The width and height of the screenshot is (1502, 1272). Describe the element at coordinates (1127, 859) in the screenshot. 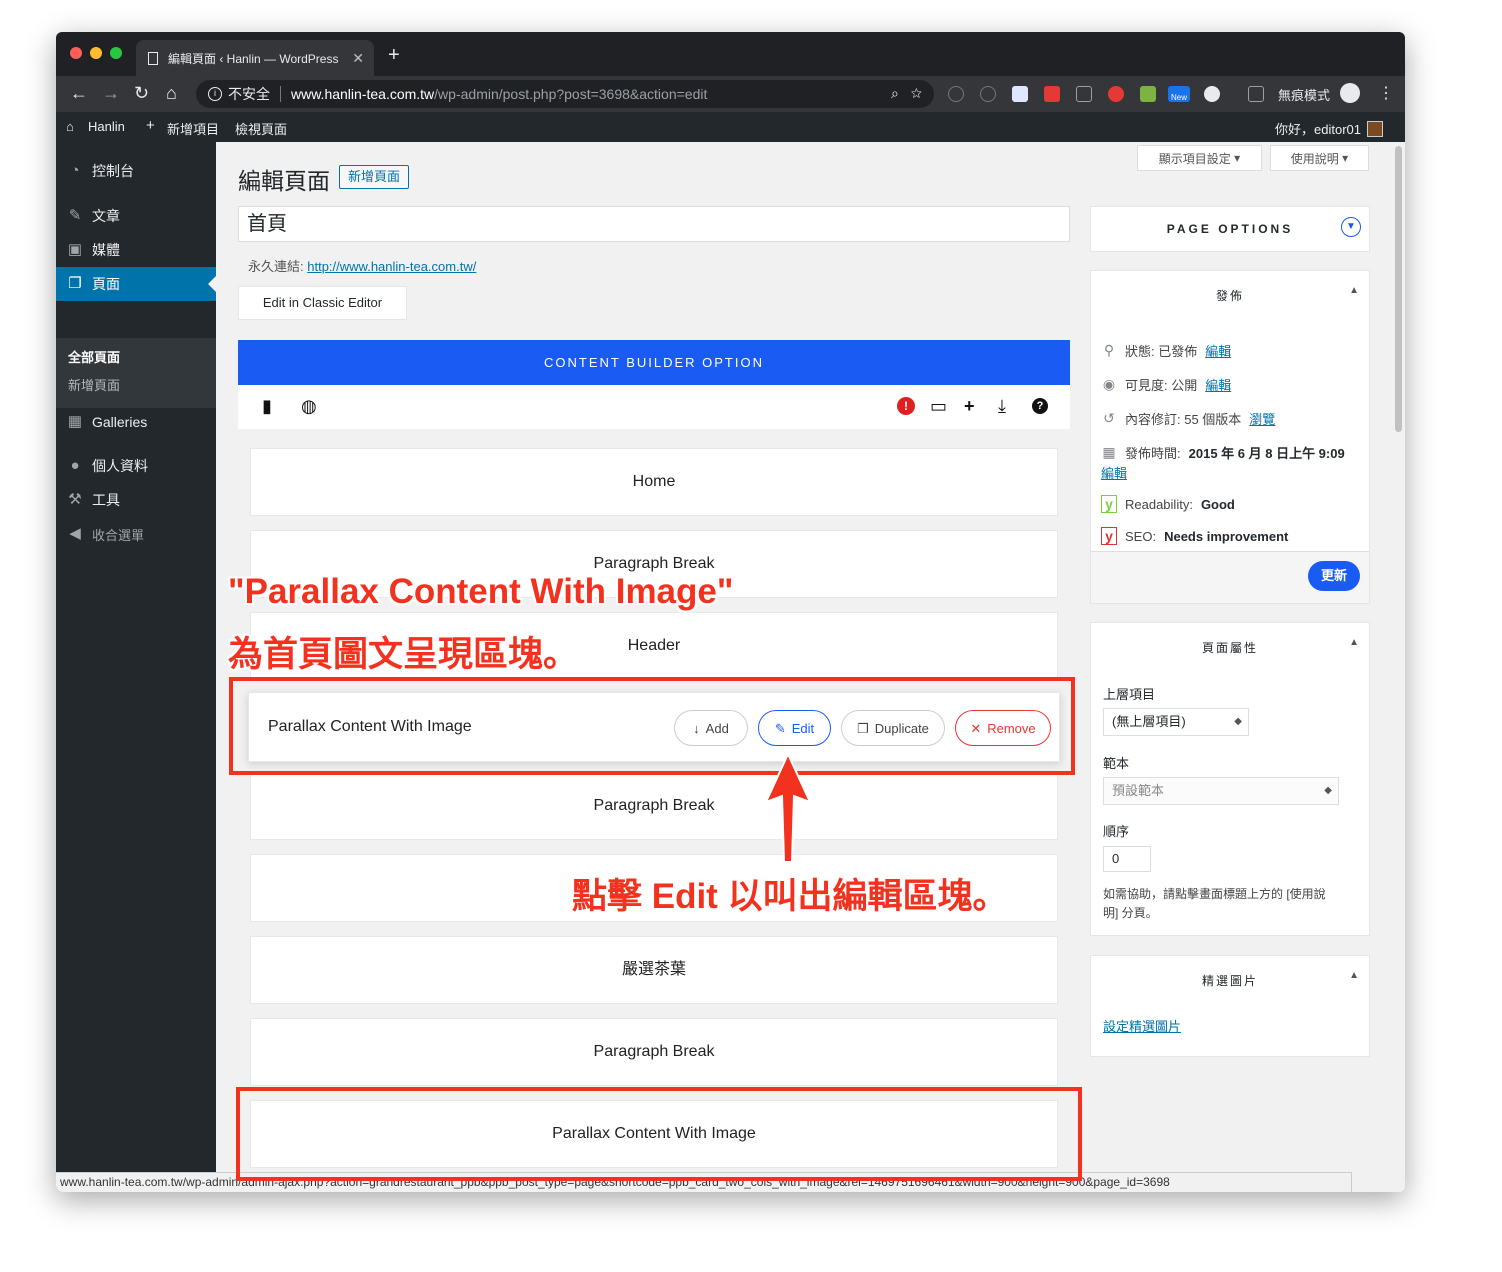

I see `order-input: 0` at that location.